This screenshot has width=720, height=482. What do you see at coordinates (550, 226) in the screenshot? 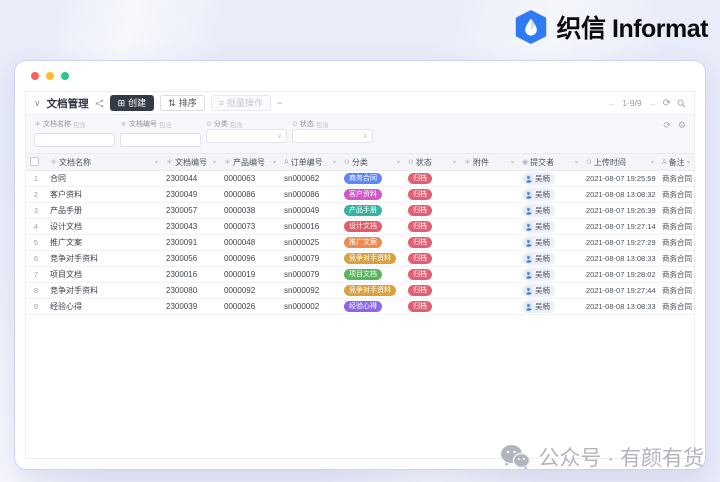
I see `cell-submitter: 吴楠` at bounding box center [550, 226].